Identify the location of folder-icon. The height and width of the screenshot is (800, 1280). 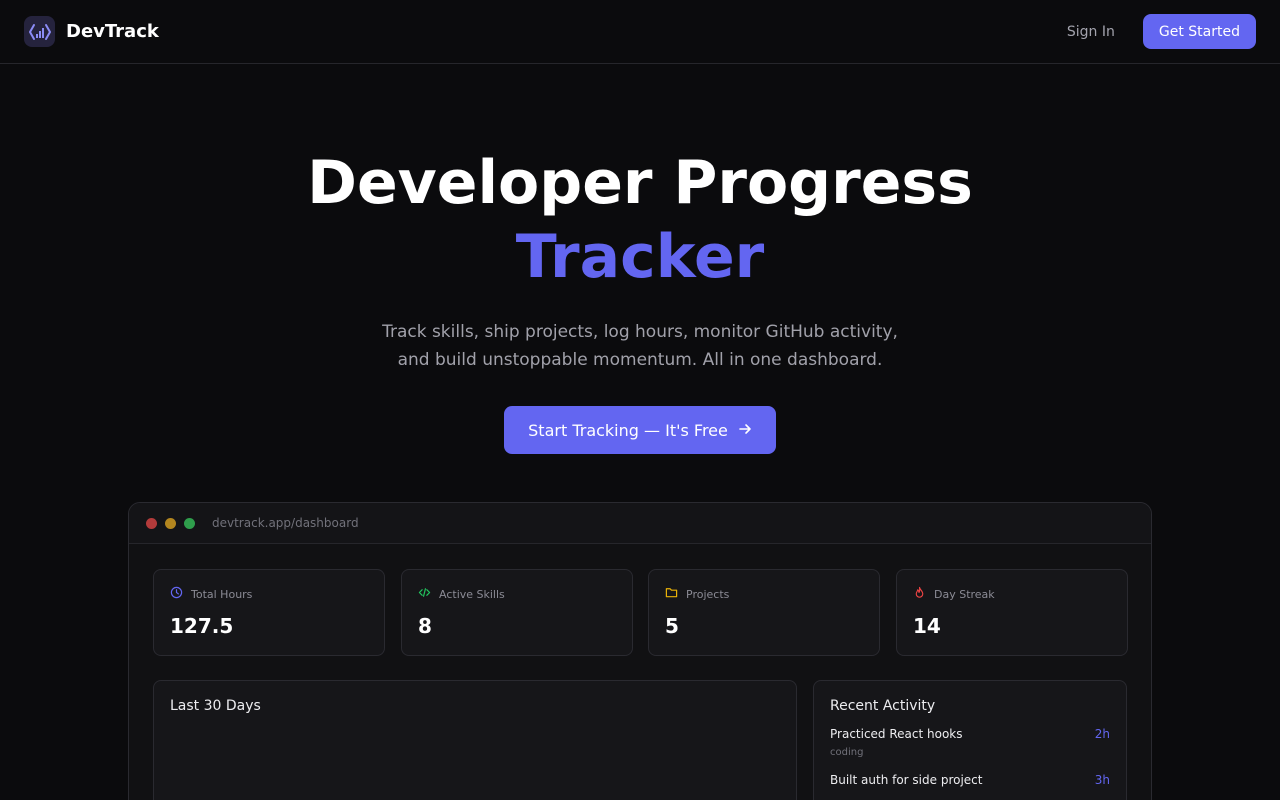
(671, 594).